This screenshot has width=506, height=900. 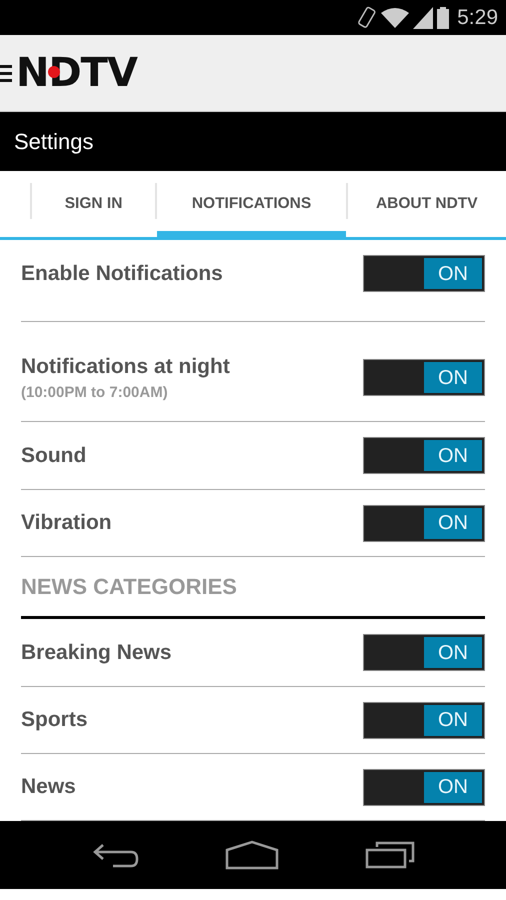 I want to click on page-title: Settings, so click(x=54, y=142).